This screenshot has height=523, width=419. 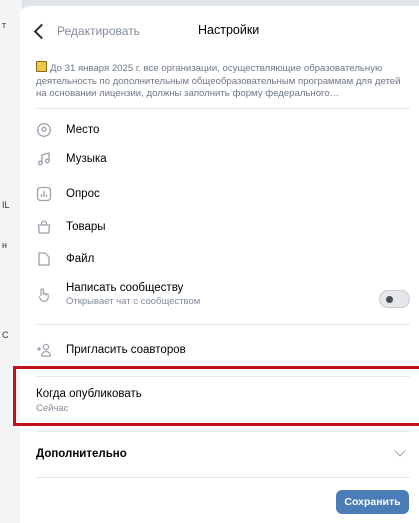 What do you see at coordinates (400, 451) in the screenshot?
I see `chevron-down-icon` at bounding box center [400, 451].